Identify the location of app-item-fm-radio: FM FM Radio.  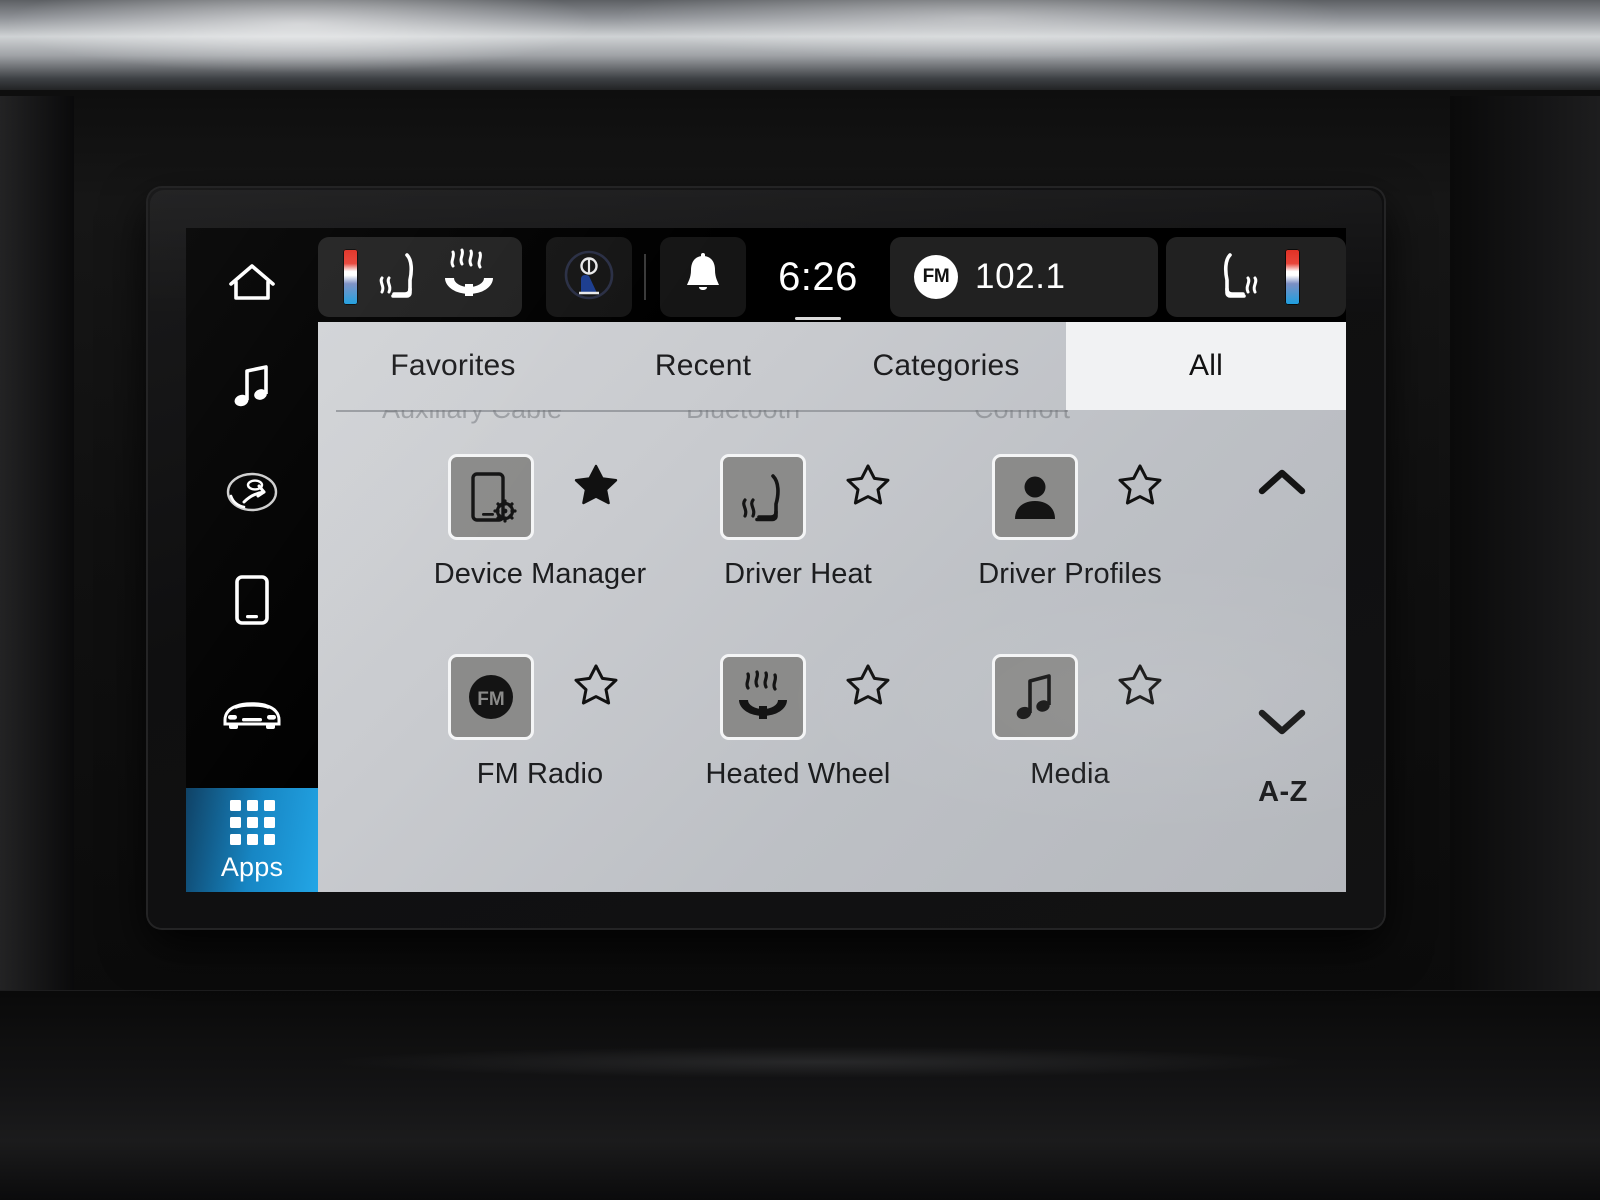
(564, 752).